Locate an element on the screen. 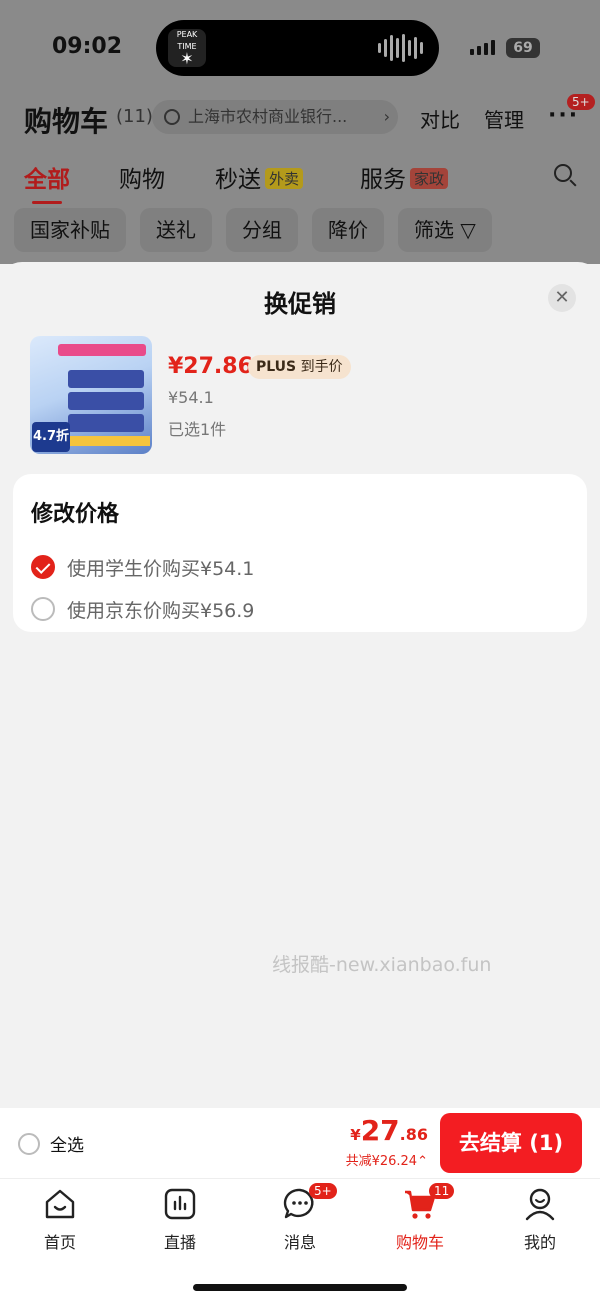 This screenshot has width=600, height=1304. nav-profile-label: 我的 is located at coordinates (539, 1242).